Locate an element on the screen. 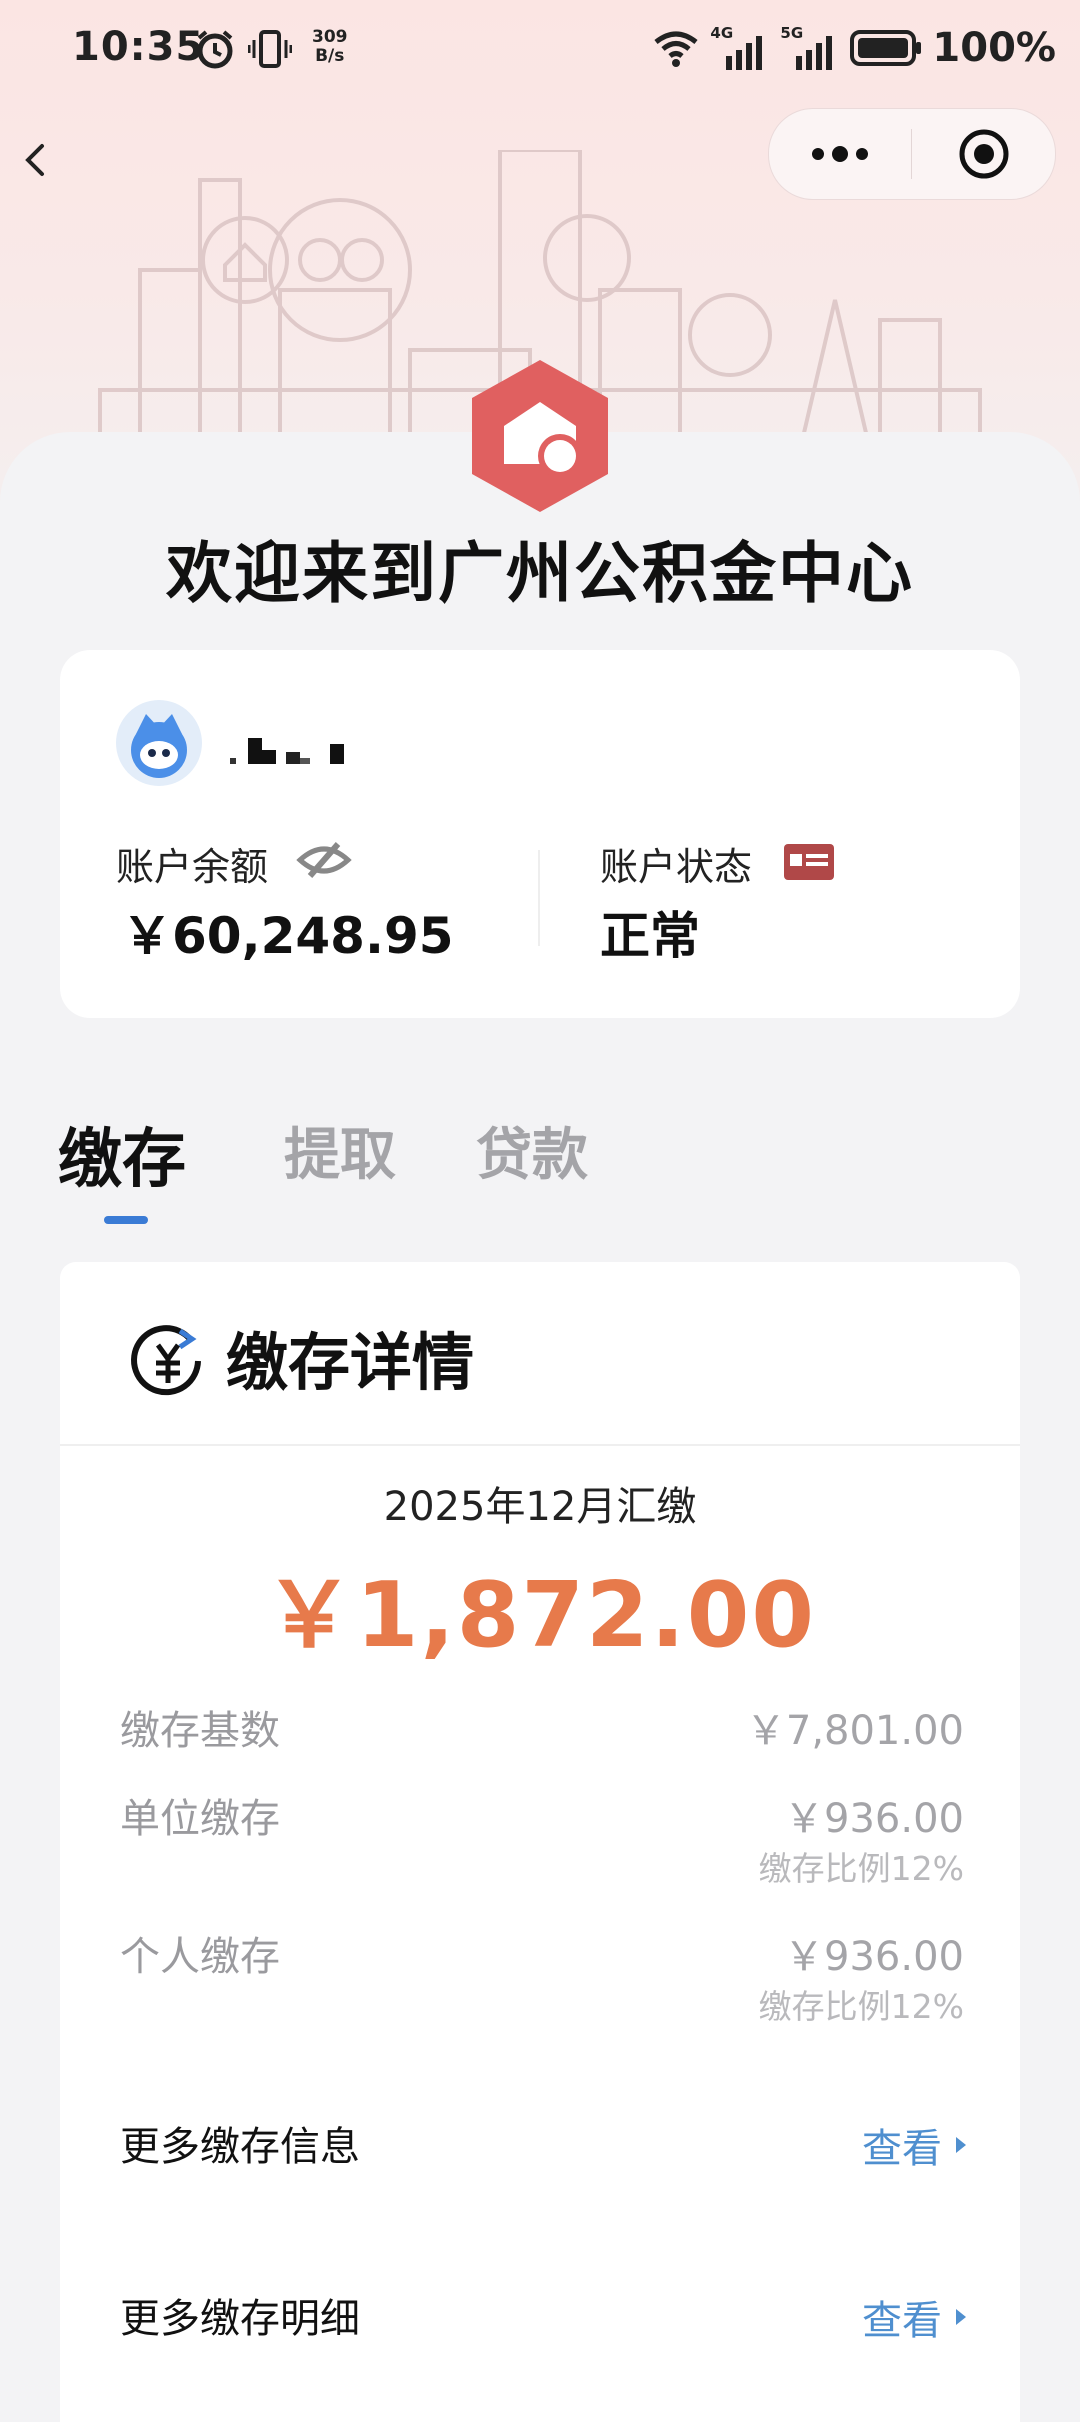 The width and height of the screenshot is (1080, 2422). signal-4g: 4G is located at coordinates (740, 47).